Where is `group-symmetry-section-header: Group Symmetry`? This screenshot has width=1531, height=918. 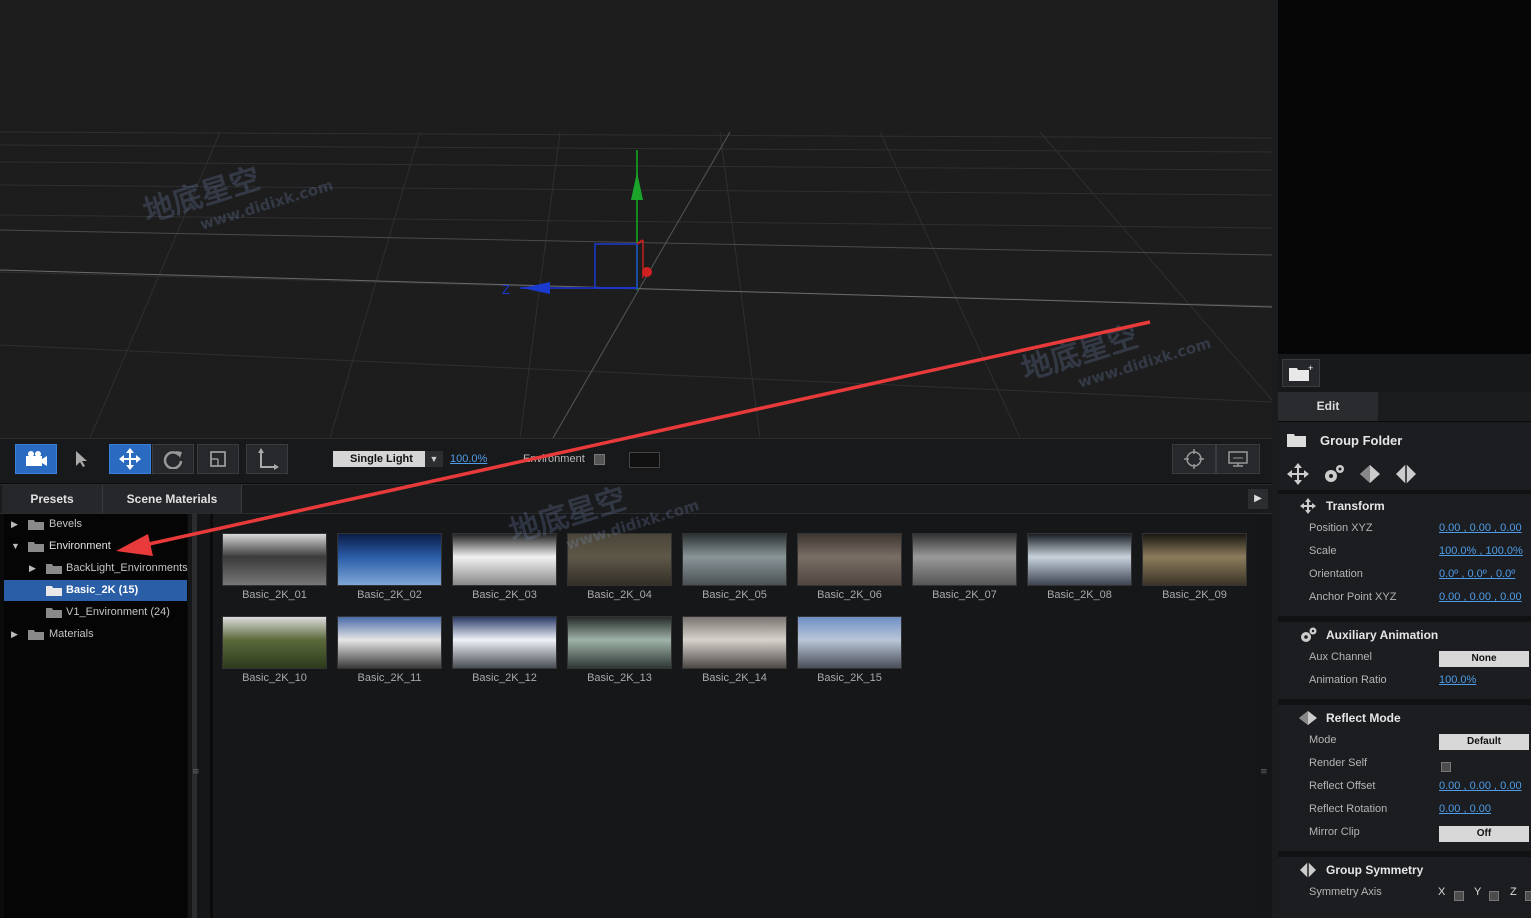
group-symmetry-section-header: Group Symmetry is located at coordinates (1404, 870).